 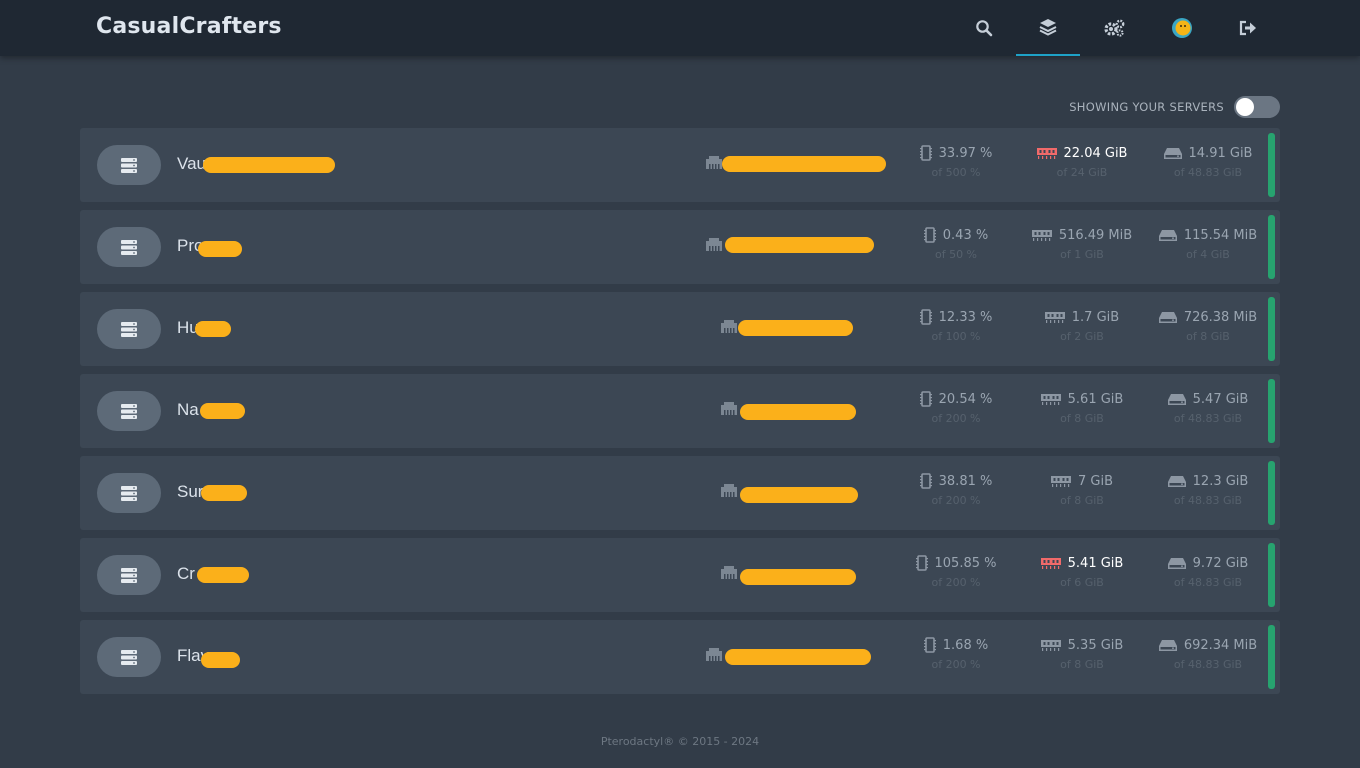 What do you see at coordinates (191, 163) in the screenshot?
I see `server-name: Vau` at bounding box center [191, 163].